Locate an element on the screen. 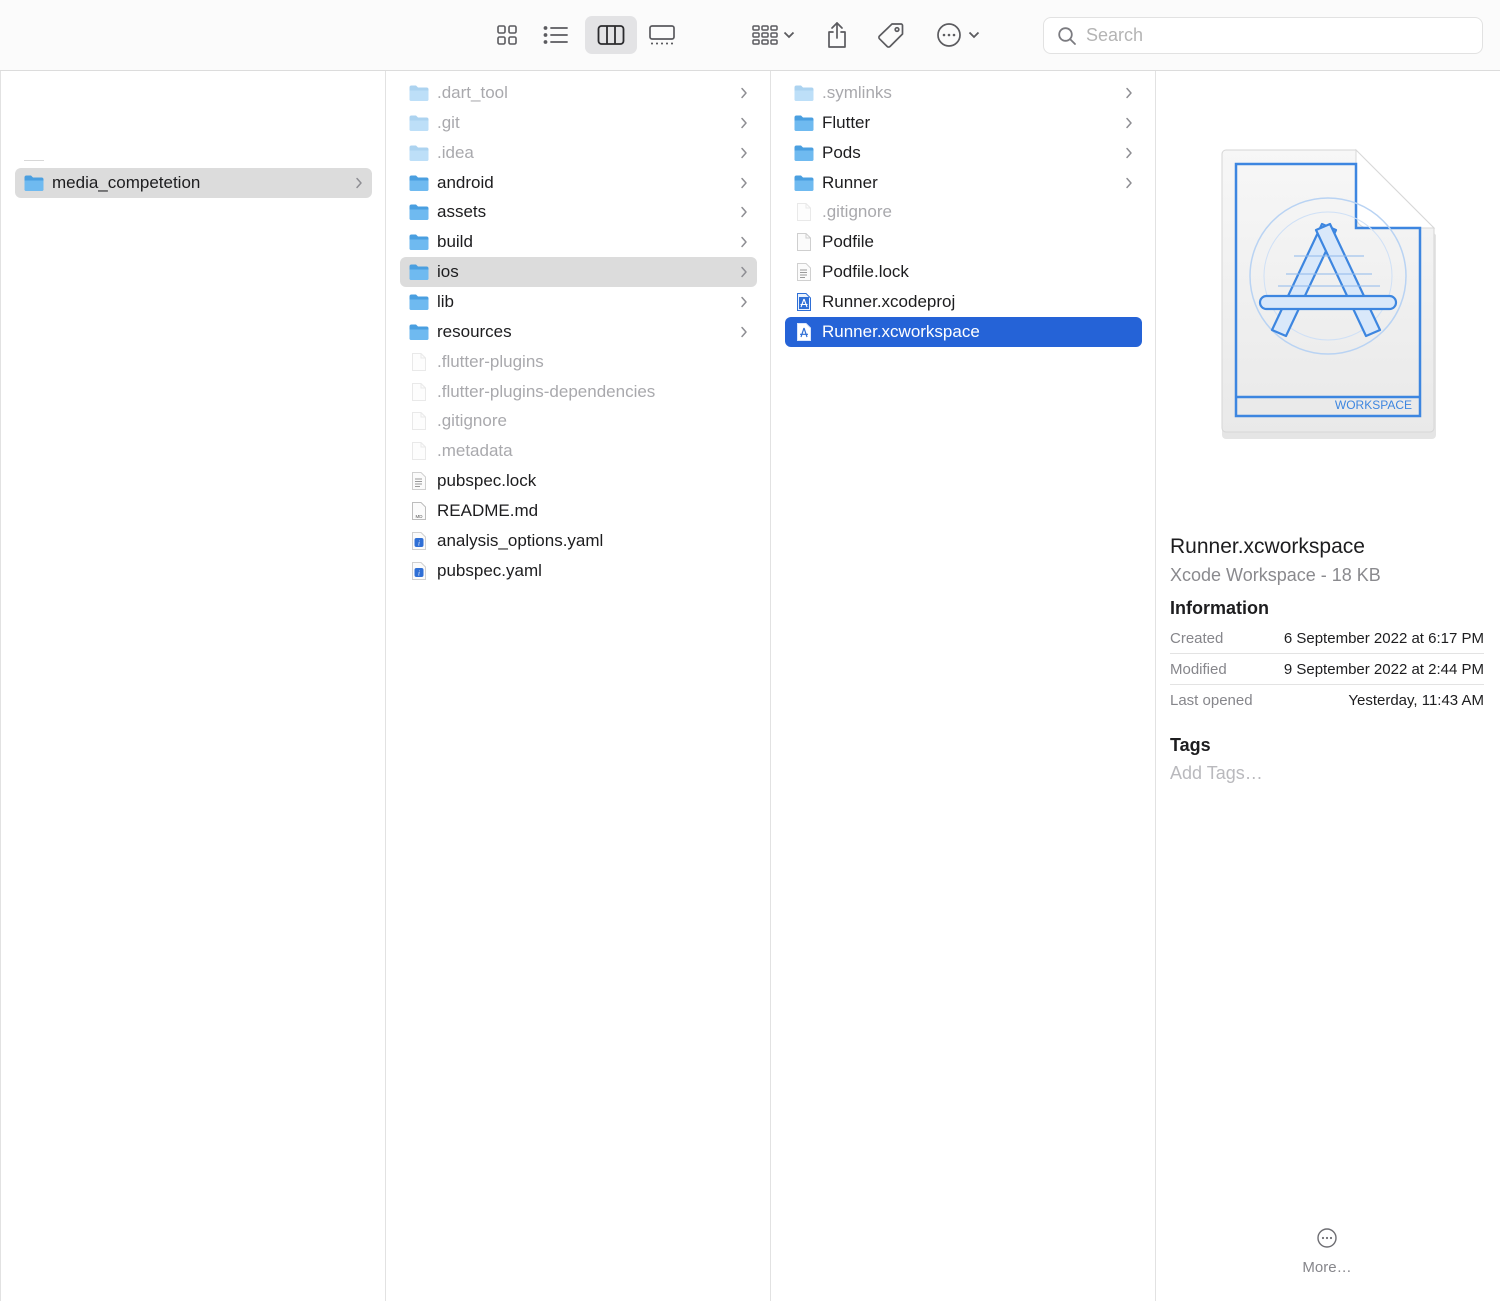 Image resolution: width=1500 pixels, height=1301 pixels. svg-text: i is located at coordinates (419, 543).